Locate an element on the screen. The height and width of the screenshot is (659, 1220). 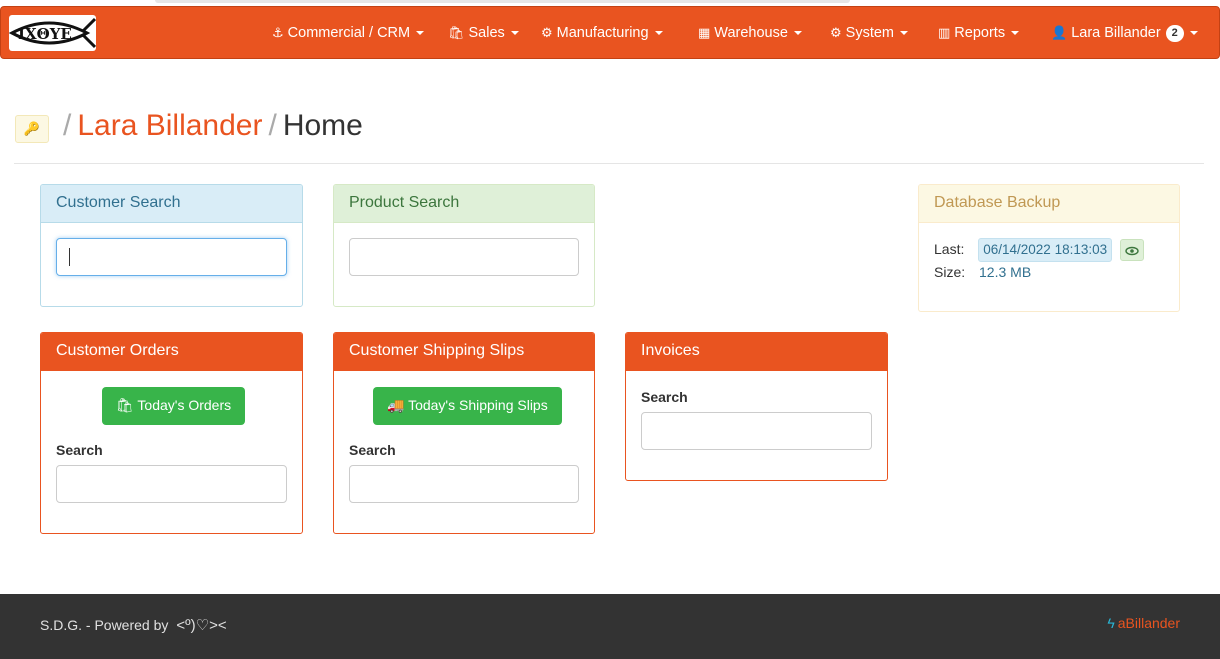
truck-icon: 🚚 is located at coordinates (396, 405).